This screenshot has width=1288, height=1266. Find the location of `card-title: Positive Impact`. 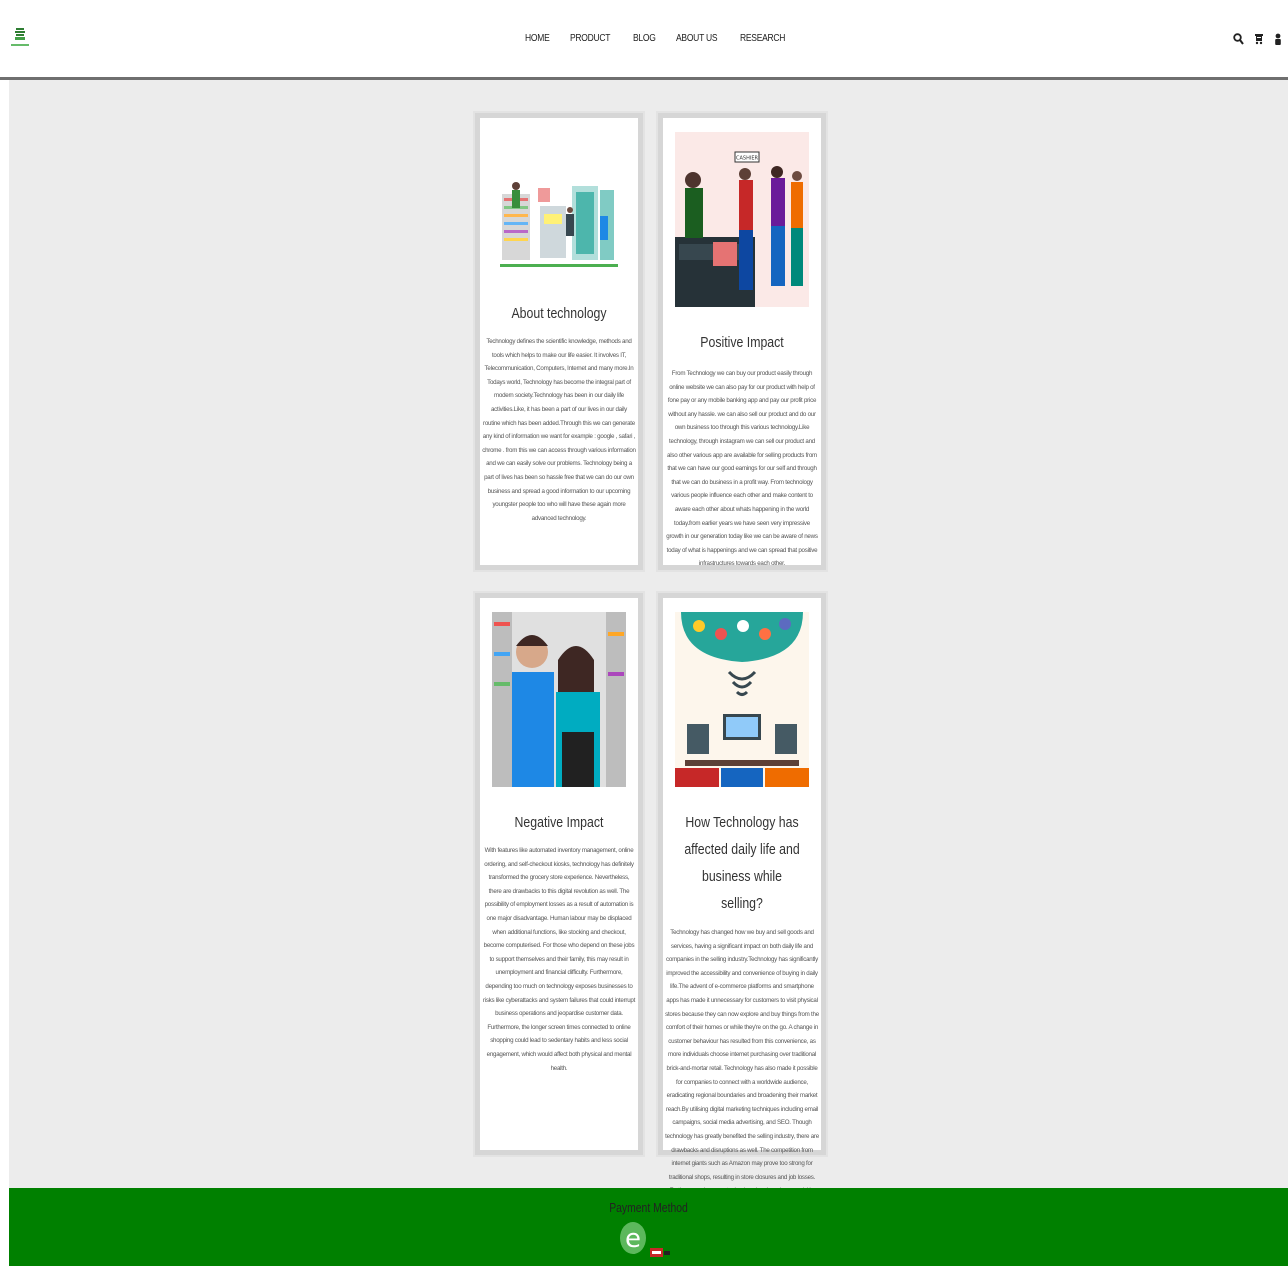

card-title: Positive Impact is located at coordinates (742, 342).